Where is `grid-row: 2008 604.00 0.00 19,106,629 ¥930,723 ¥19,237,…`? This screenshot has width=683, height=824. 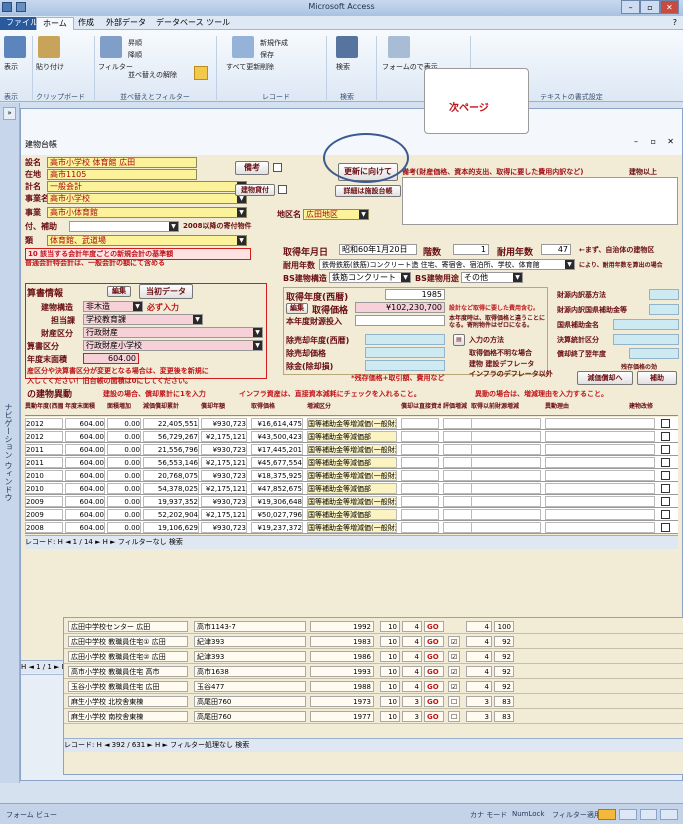 grid-row: 2008 604.00 0.00 19,106,629 ¥930,723 ¥19,237,… is located at coordinates (351, 527).